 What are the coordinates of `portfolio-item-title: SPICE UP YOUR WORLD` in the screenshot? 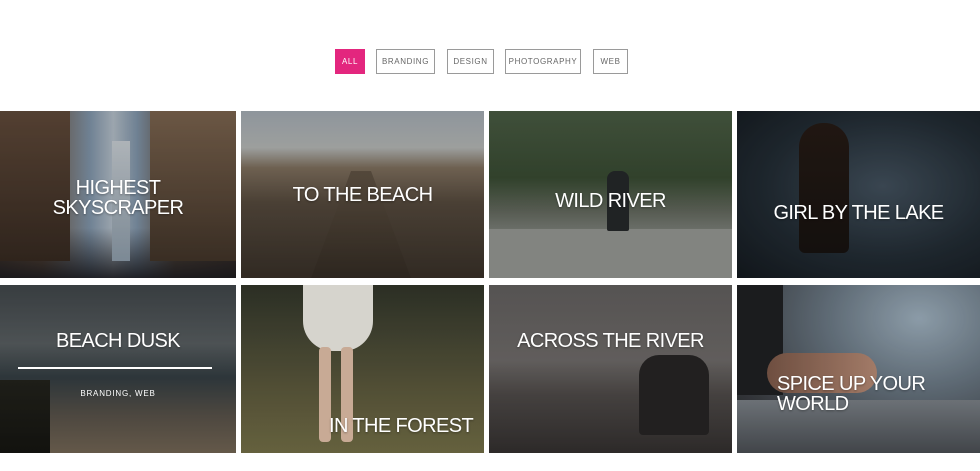 It's located at (851, 394).